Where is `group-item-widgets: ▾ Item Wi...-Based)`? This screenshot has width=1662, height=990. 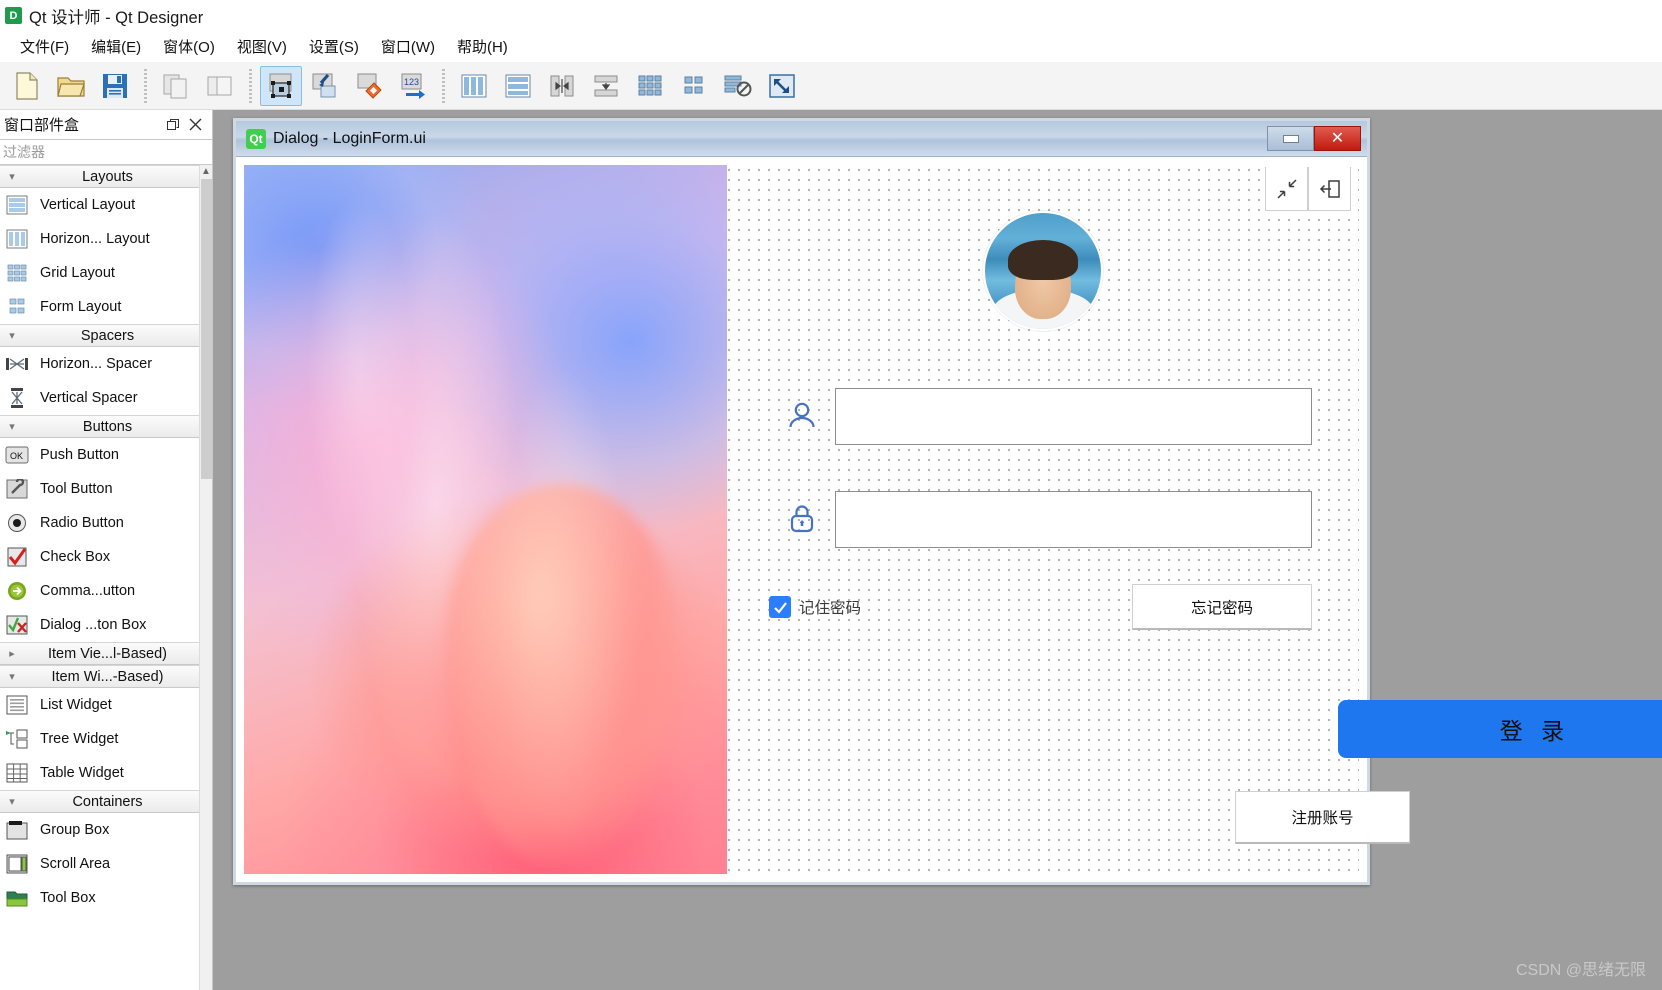
group-item-widgets: ▾ Item Wi...-Based) is located at coordinates (106, 676).